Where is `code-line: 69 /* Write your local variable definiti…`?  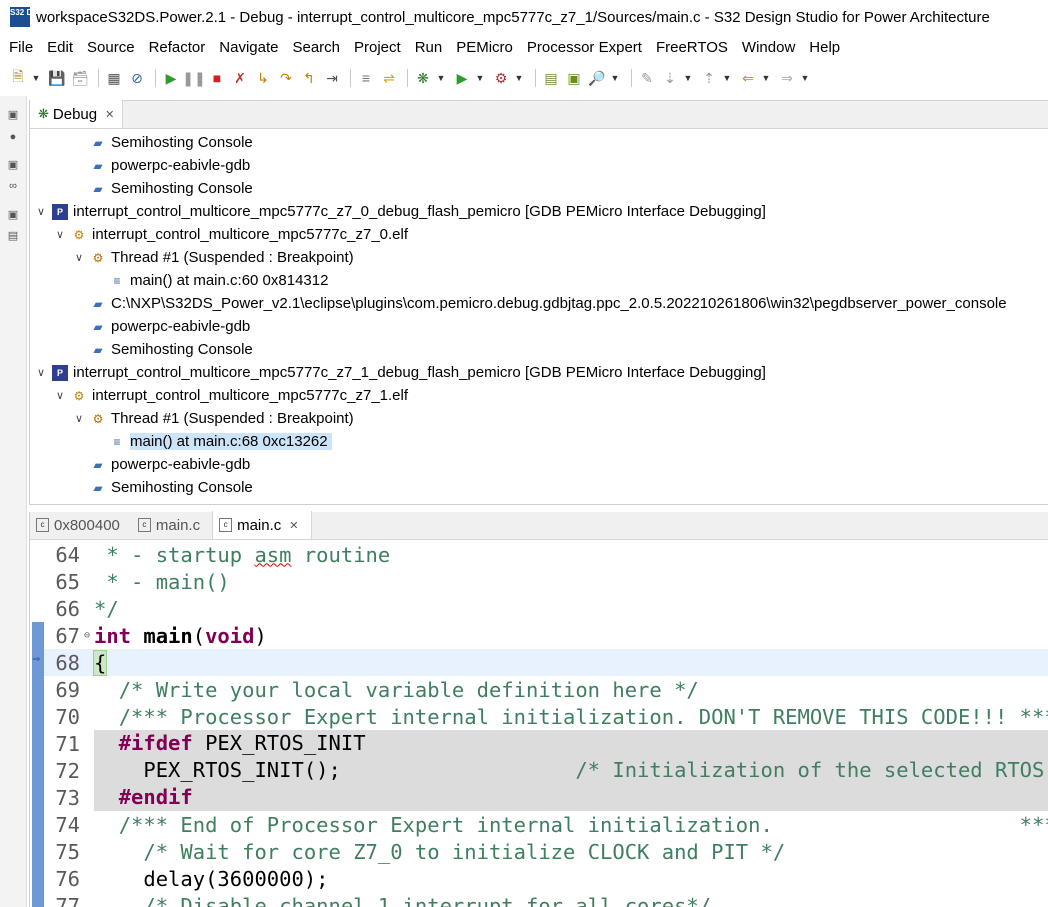
code-line: 69 /* Write your local variable definiti… is located at coordinates (546, 689).